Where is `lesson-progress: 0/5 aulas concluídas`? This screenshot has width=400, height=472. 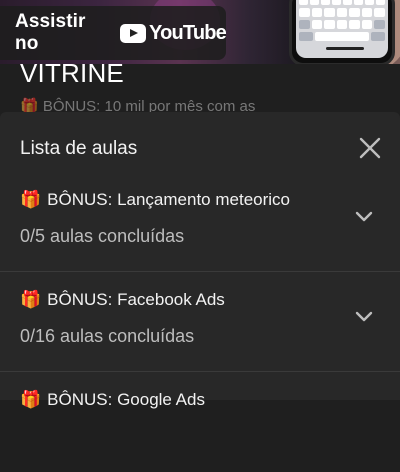 lesson-progress: 0/5 aulas concluídas is located at coordinates (102, 236).